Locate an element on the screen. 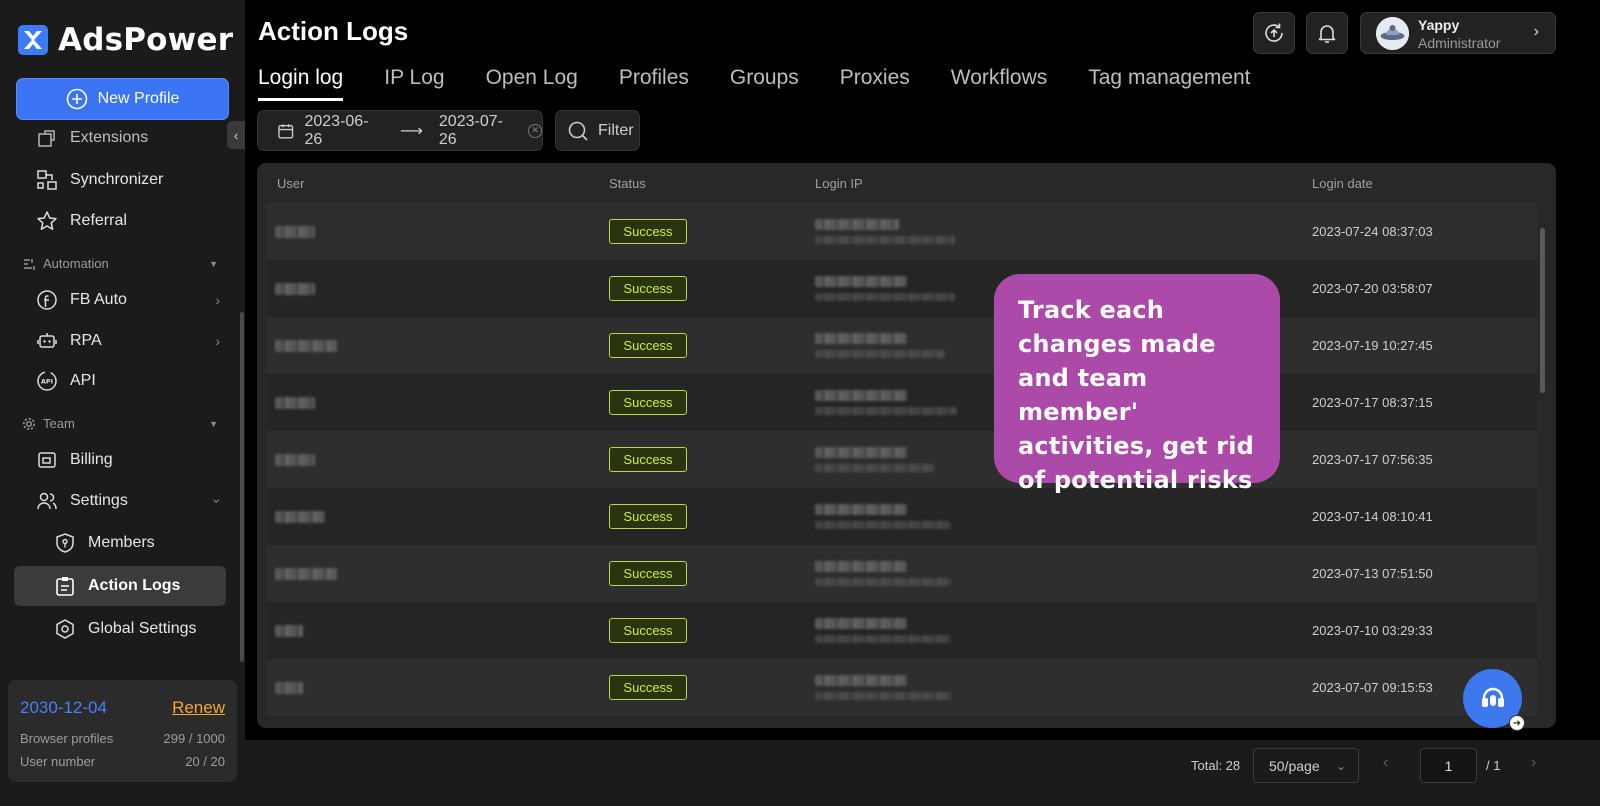  sidebar-item-referral: Referral is located at coordinates (131, 221).